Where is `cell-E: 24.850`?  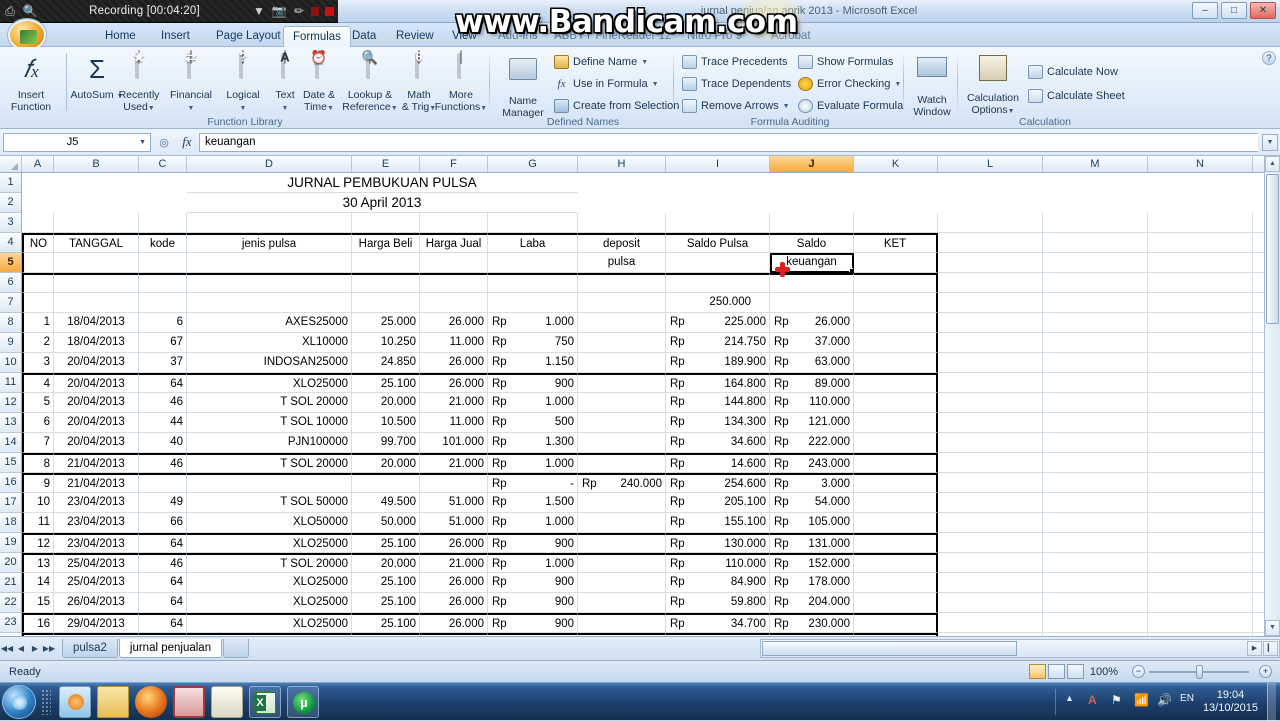 cell-E: 24.850 is located at coordinates (386, 363).